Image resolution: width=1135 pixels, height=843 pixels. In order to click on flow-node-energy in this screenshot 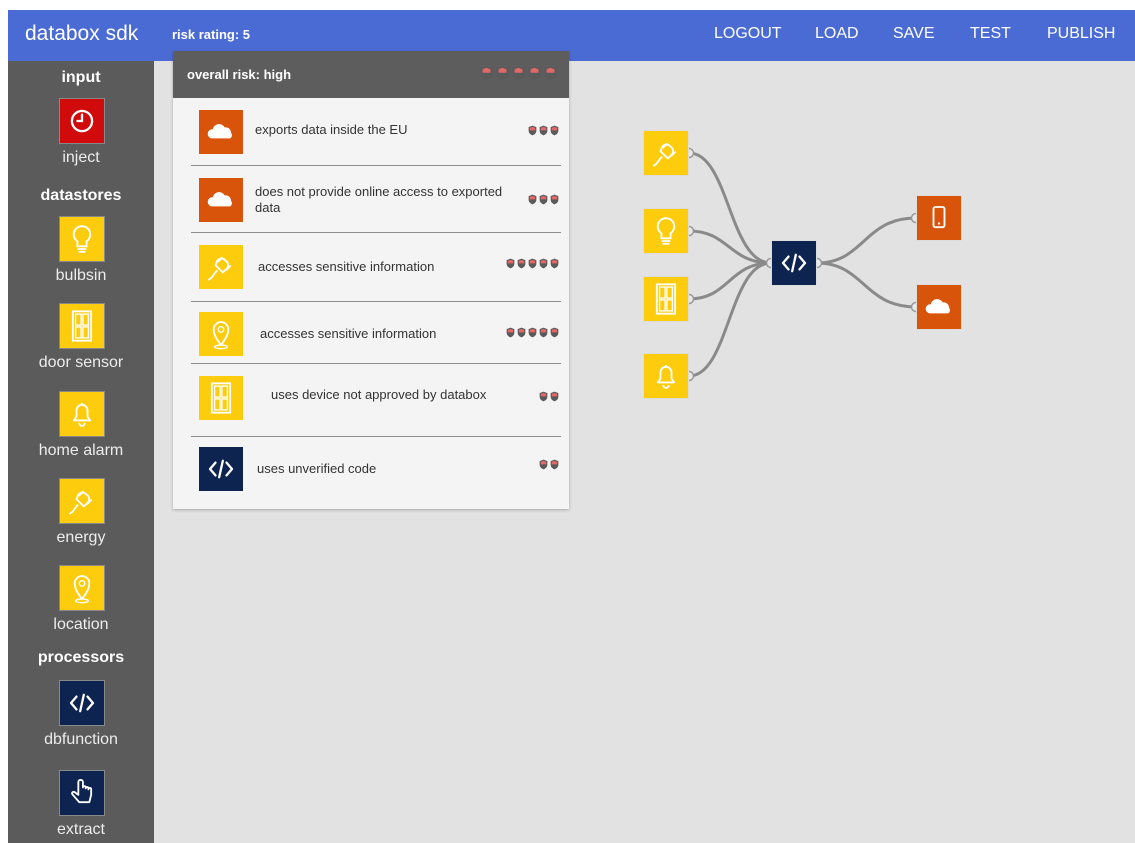, I will do `click(666, 153)`.